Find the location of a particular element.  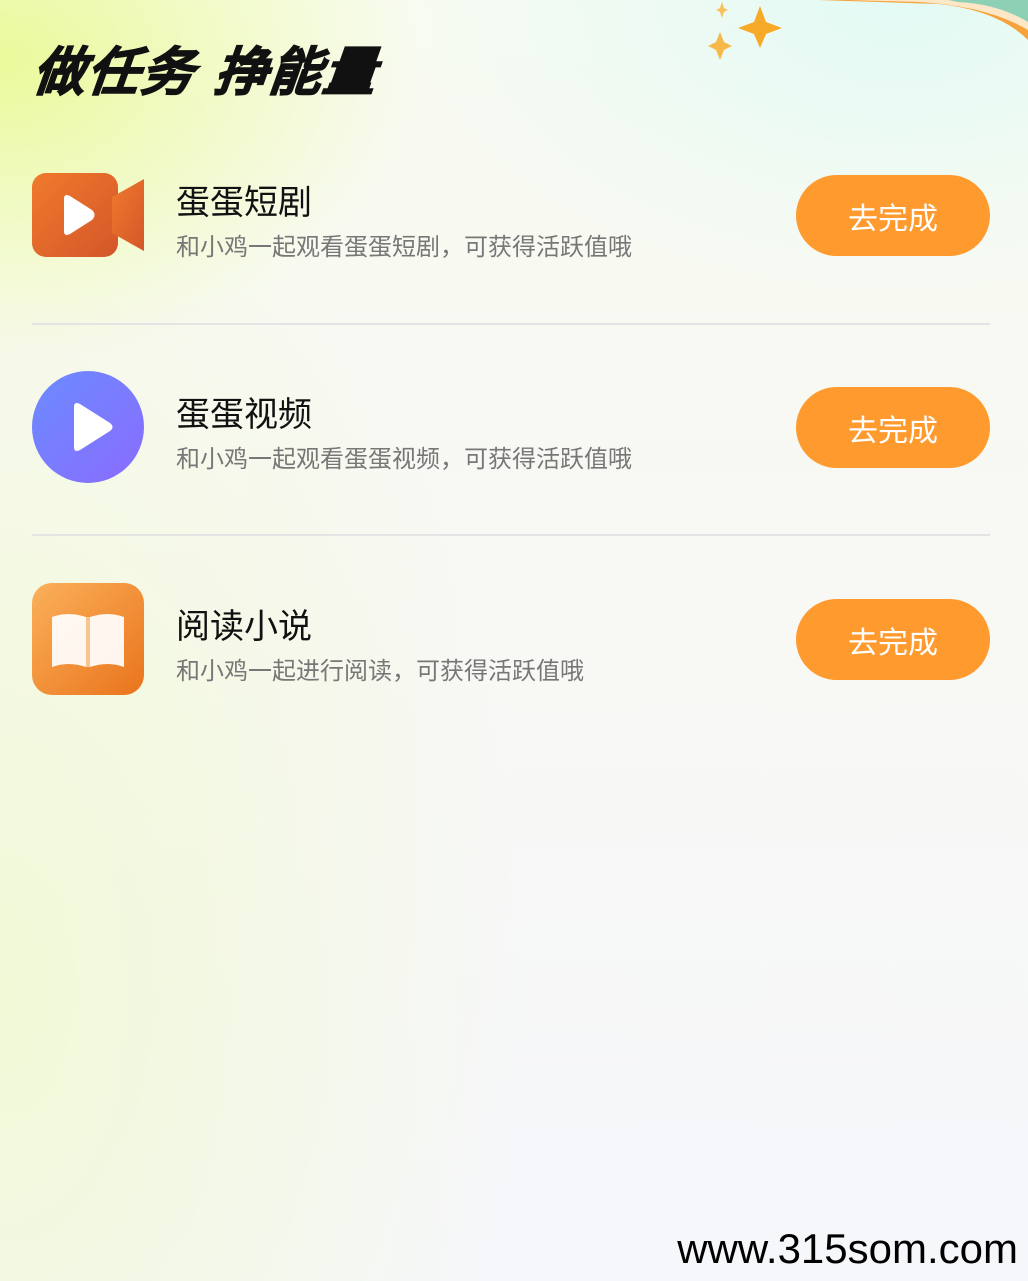

task-description: 和小鸡一起观看蛋蛋短剧，可获得活跃值哦 is located at coordinates (404, 247).